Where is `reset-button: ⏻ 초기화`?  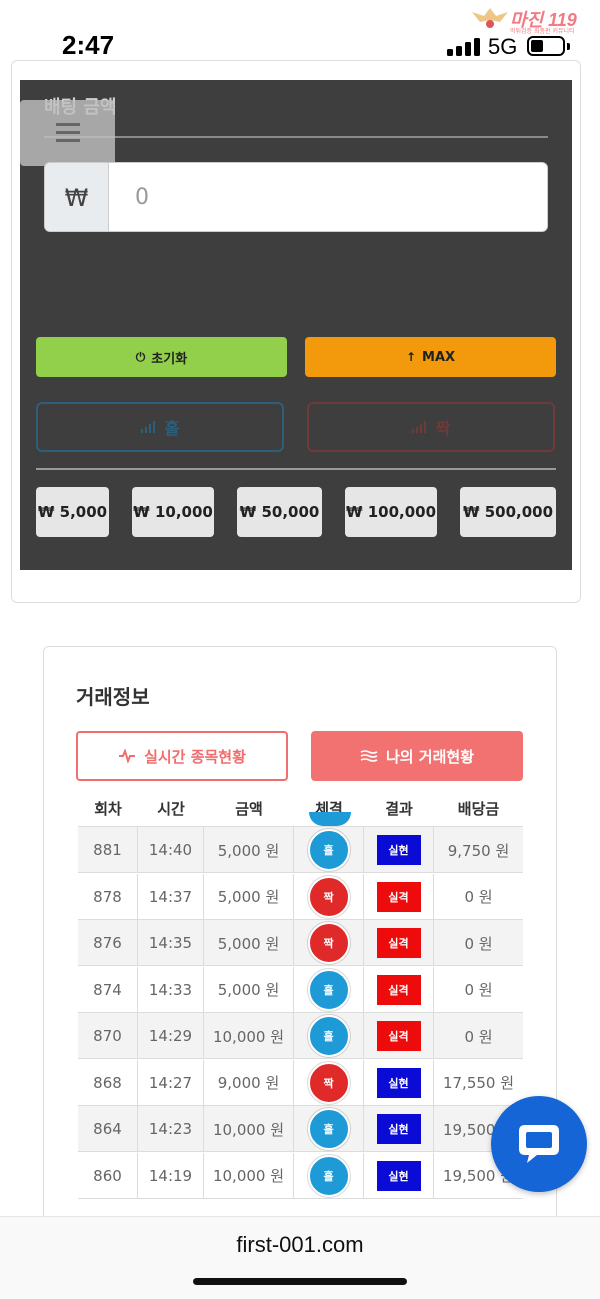 reset-button: ⏻ 초기화 is located at coordinates (161, 357).